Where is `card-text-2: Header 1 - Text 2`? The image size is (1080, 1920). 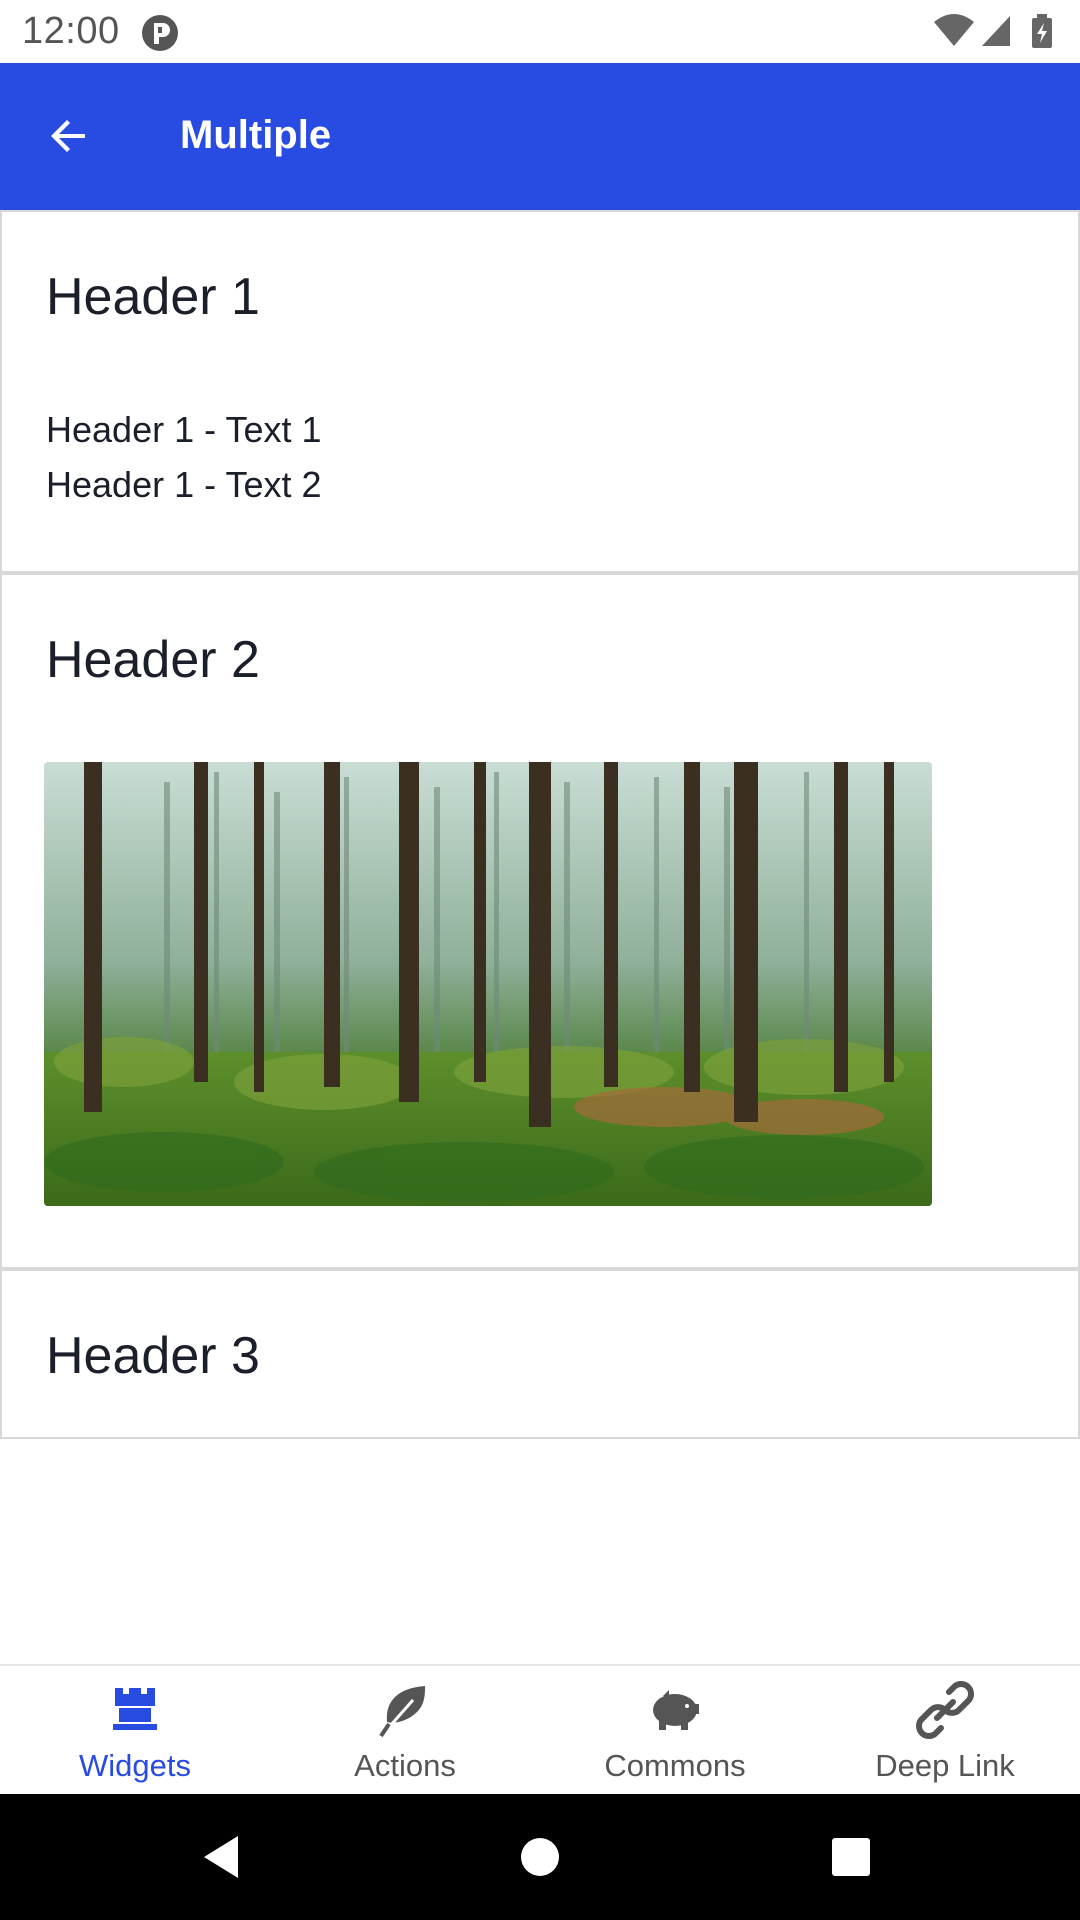 card-text-2: Header 1 - Text 2 is located at coordinates (184, 484).